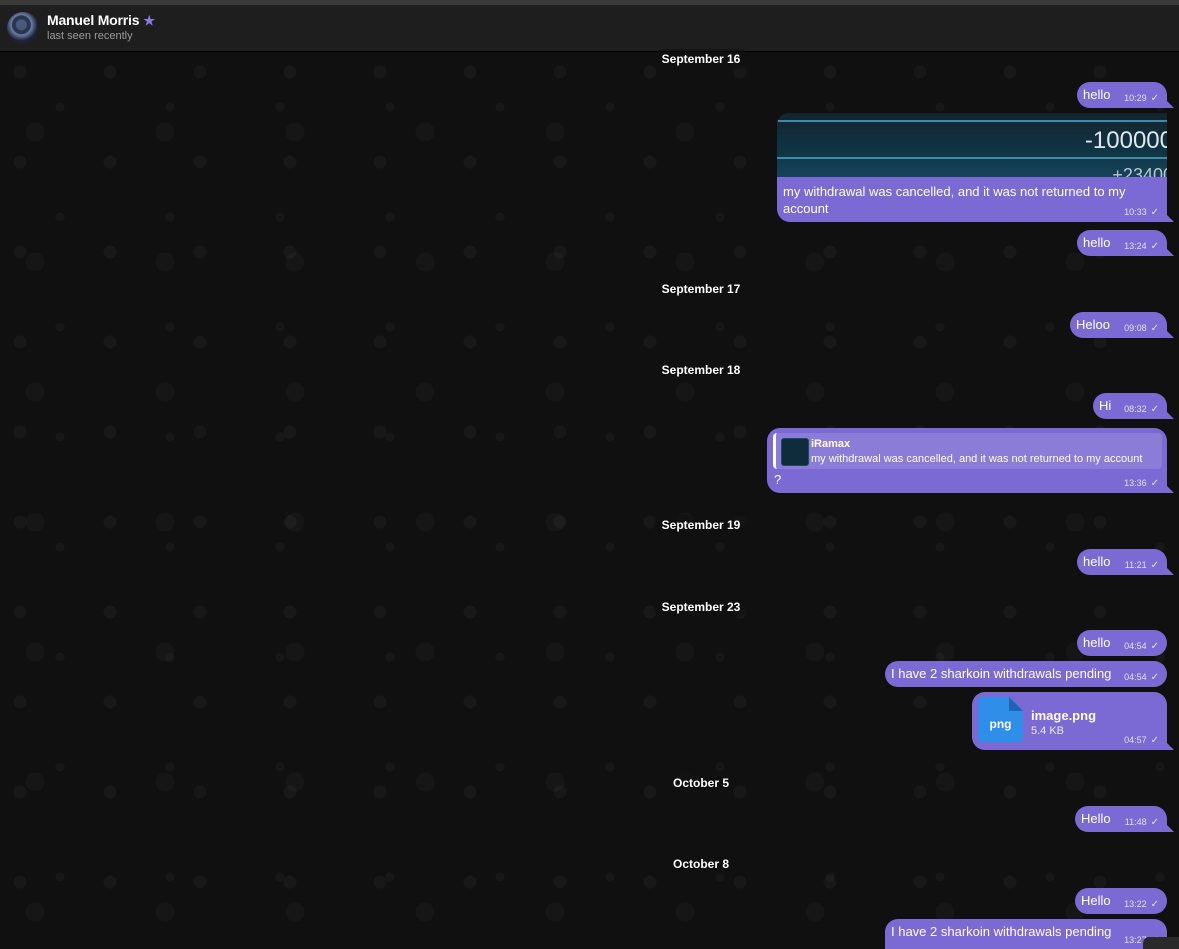 The height and width of the screenshot is (949, 1179). Describe the element at coordinates (93, 20) in the screenshot. I see `contact-name-text: Manuel Morris` at that location.